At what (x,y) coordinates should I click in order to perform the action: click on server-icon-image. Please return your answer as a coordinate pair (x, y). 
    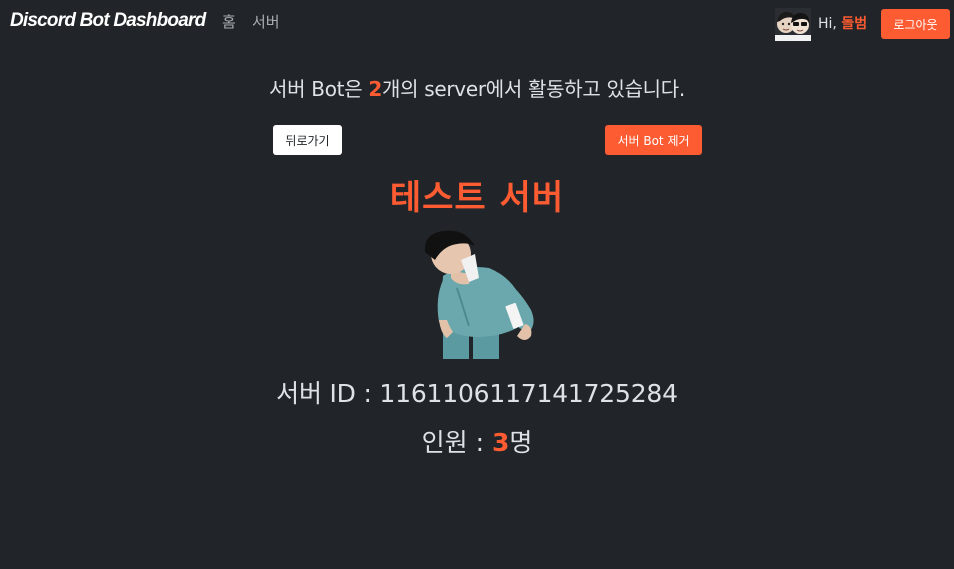
    Looking at the image, I should click on (479, 294).